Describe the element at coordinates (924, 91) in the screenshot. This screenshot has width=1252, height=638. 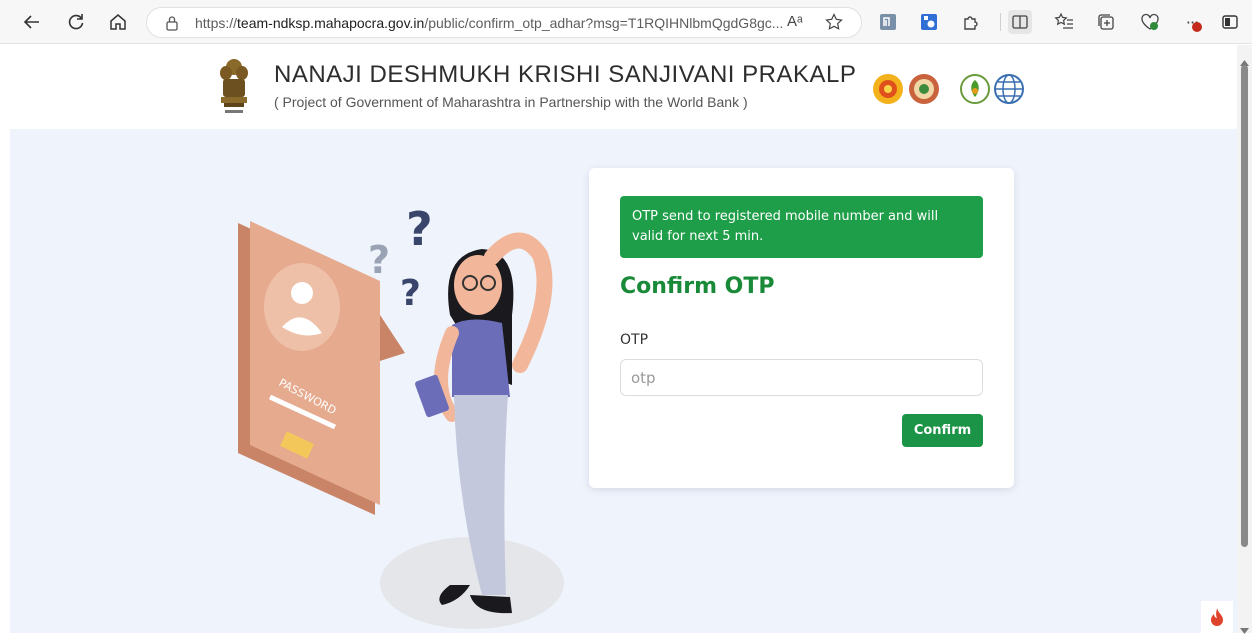
I see `agriculture-dept-logo` at that location.